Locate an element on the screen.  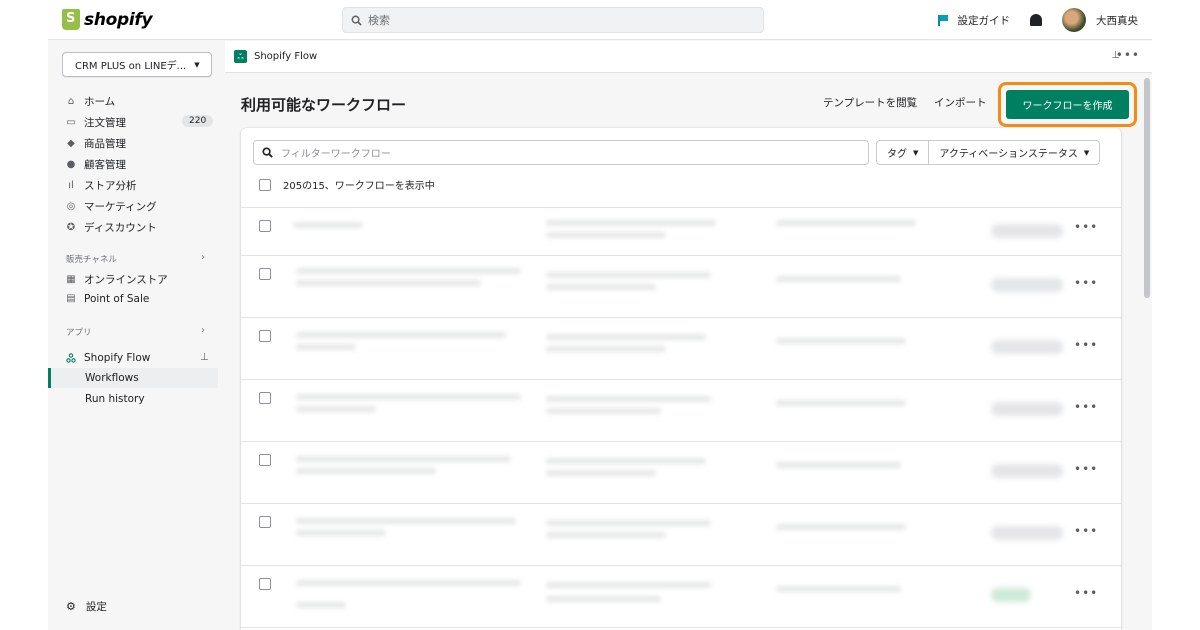
sidebar-item-online-store: ▦ オンラインストア is located at coordinates (117, 279).